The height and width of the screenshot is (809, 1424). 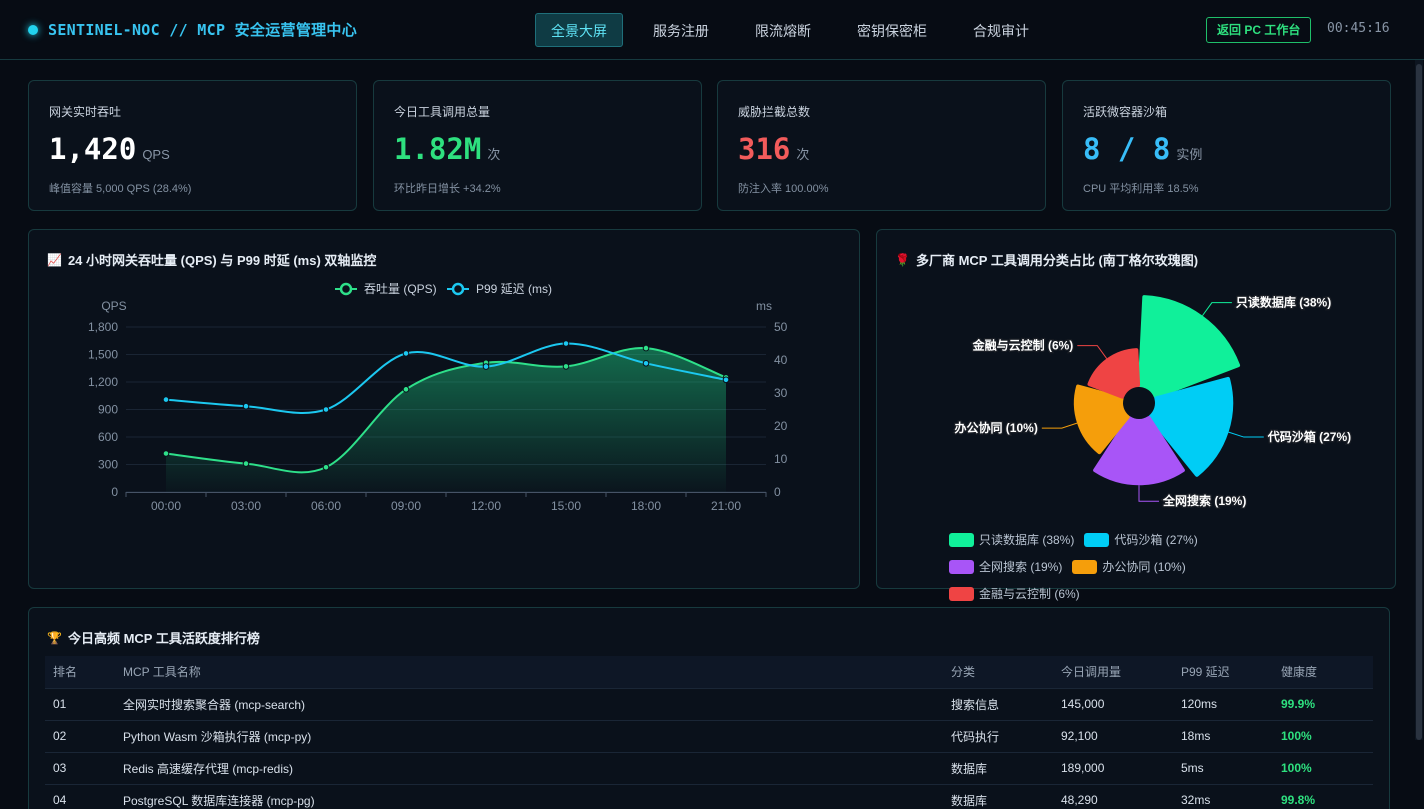 I want to click on page-scrollbar, so click(x=1419, y=400).